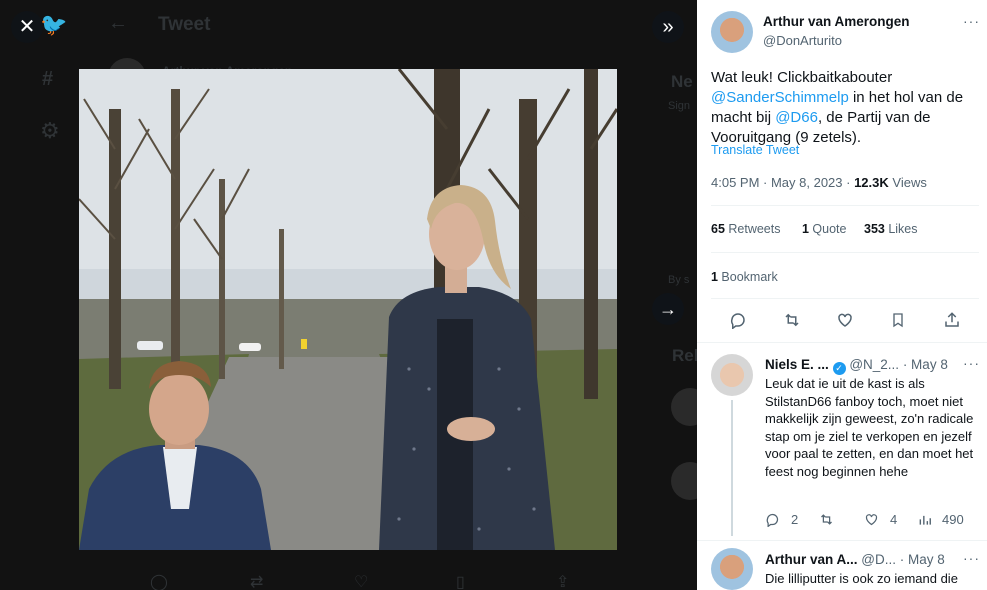 The width and height of the screenshot is (987, 590). I want to click on reply-reply-button: 2, so click(781, 519).